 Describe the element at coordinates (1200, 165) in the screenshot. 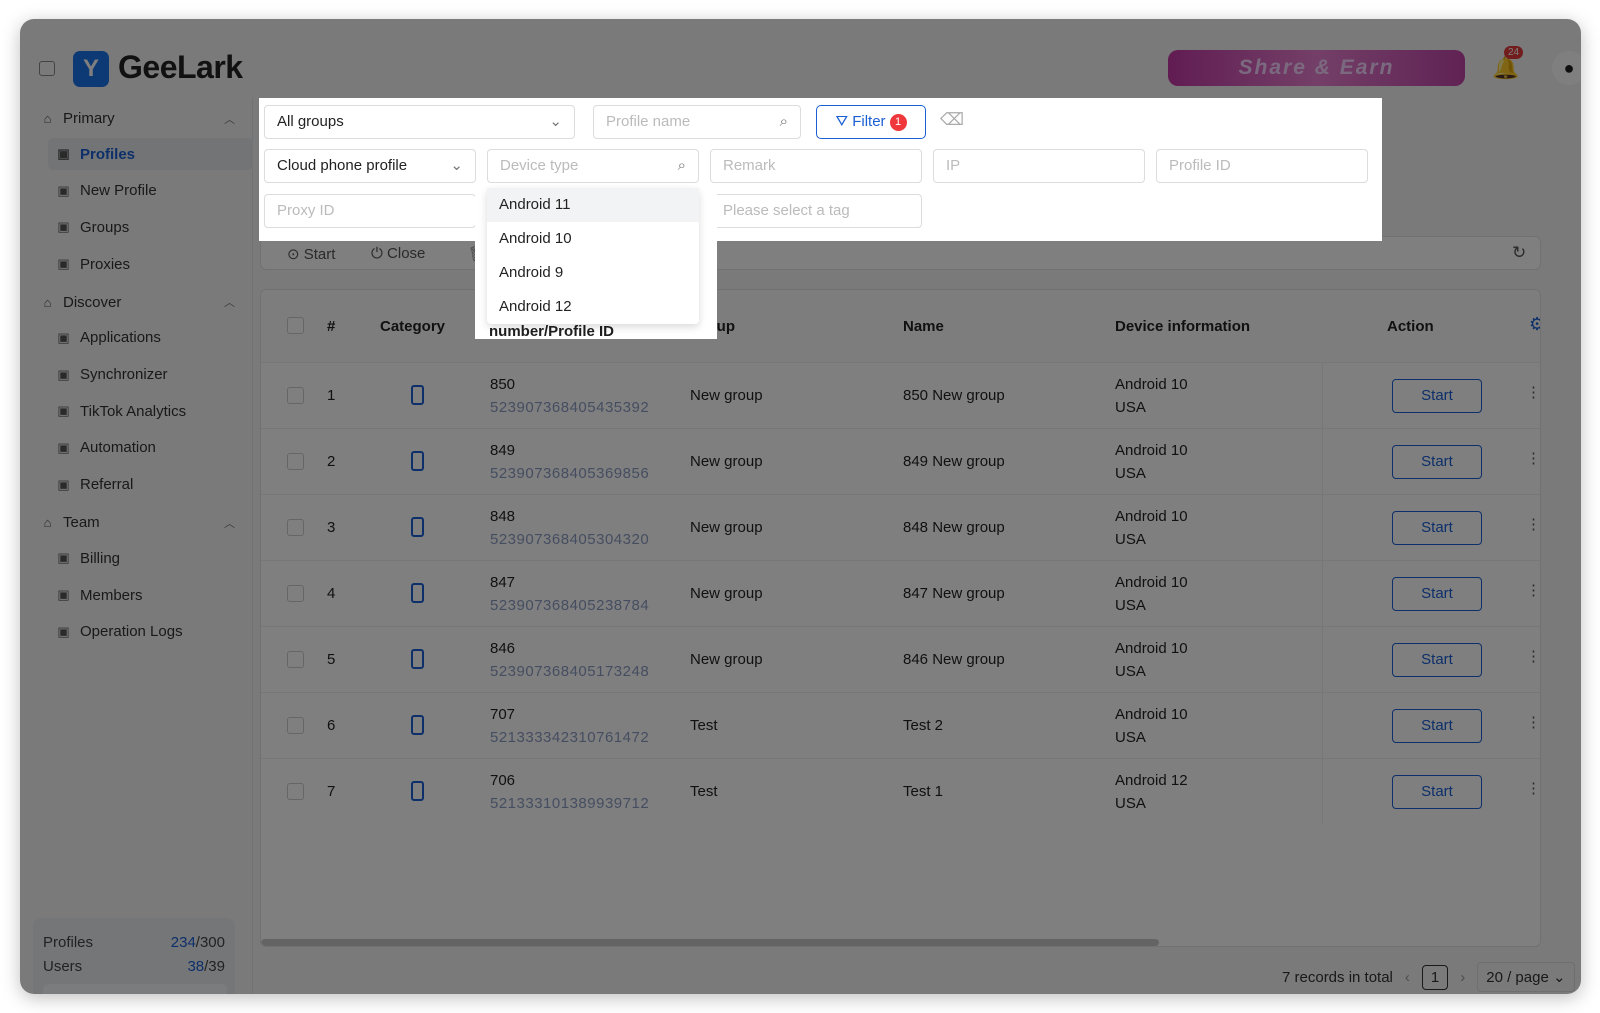

I see `profile-id-placeholder: Profile ID` at that location.